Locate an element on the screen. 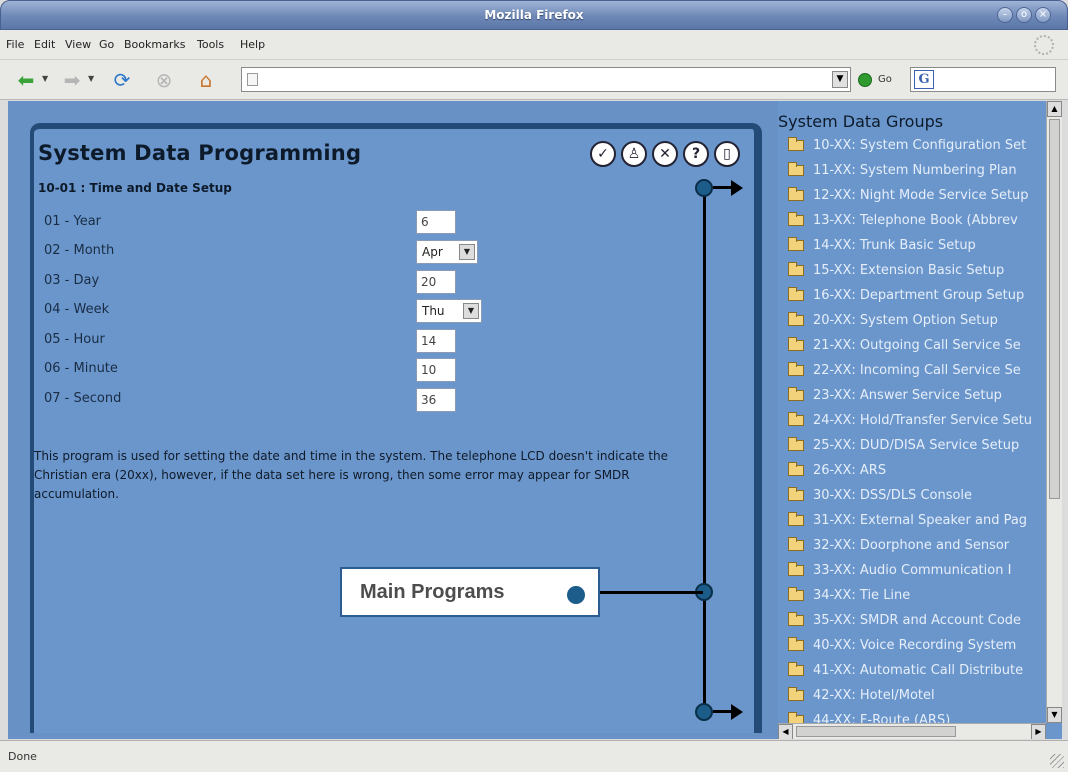  group-item: 35-XX: SMDR and Account Code is located at coordinates (915, 620).